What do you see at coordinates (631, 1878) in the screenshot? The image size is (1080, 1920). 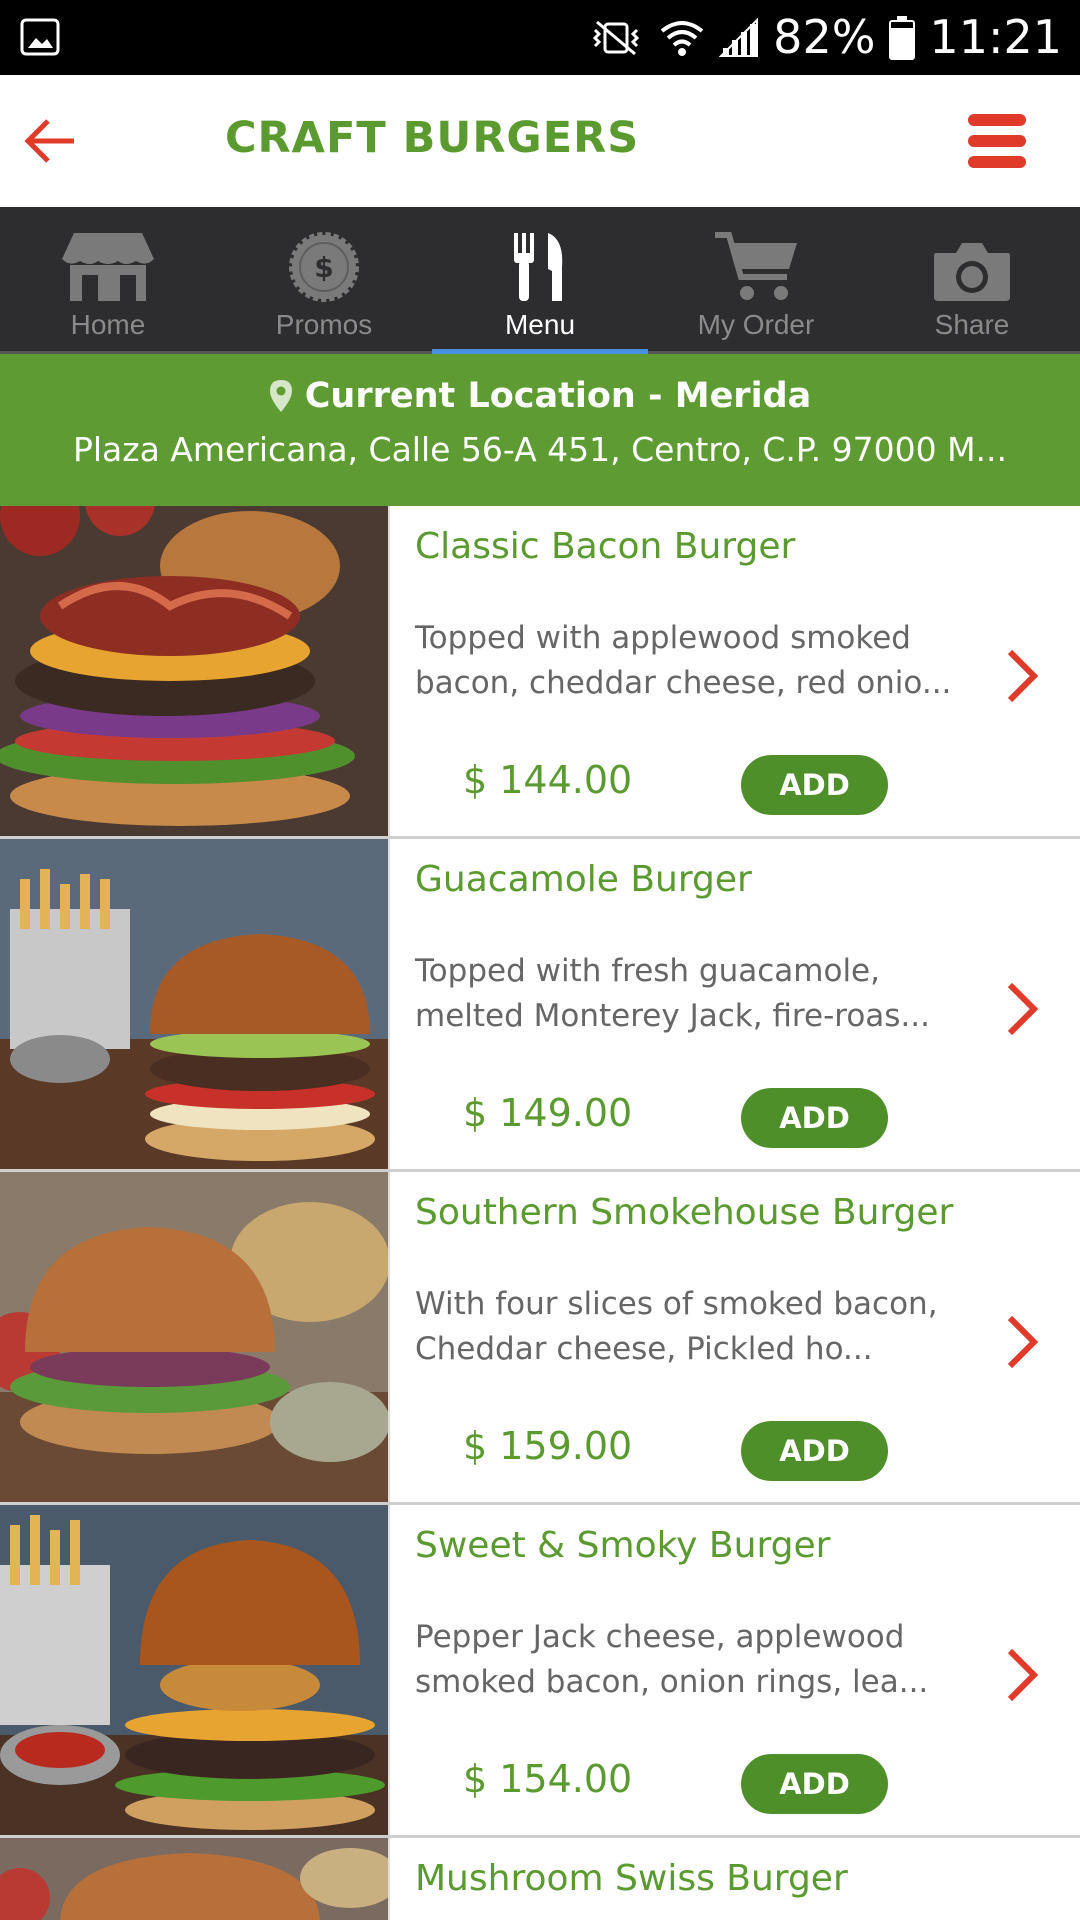 I see `item-name: Mushroom Swiss Burger` at bounding box center [631, 1878].